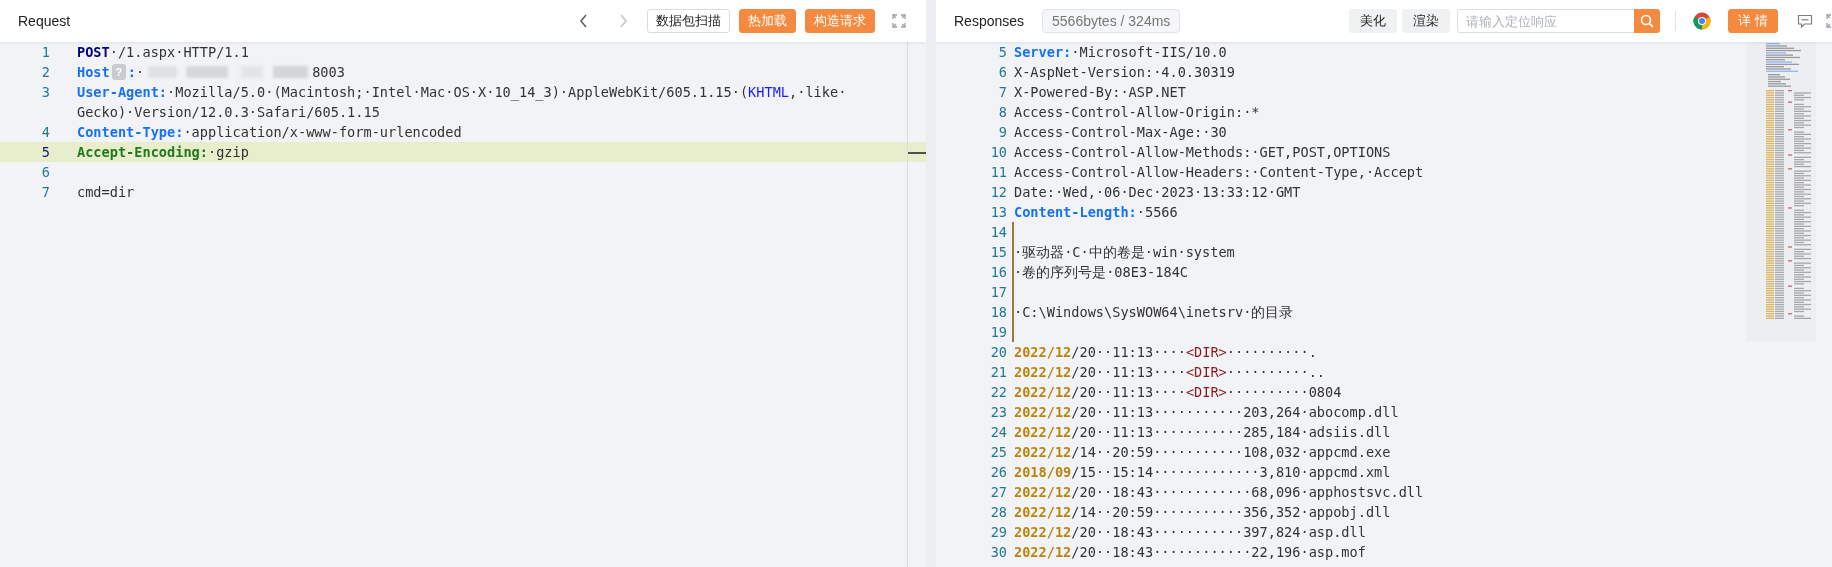 The image size is (1832, 567). What do you see at coordinates (45, 52) in the screenshot?
I see `line-number: 1` at bounding box center [45, 52].